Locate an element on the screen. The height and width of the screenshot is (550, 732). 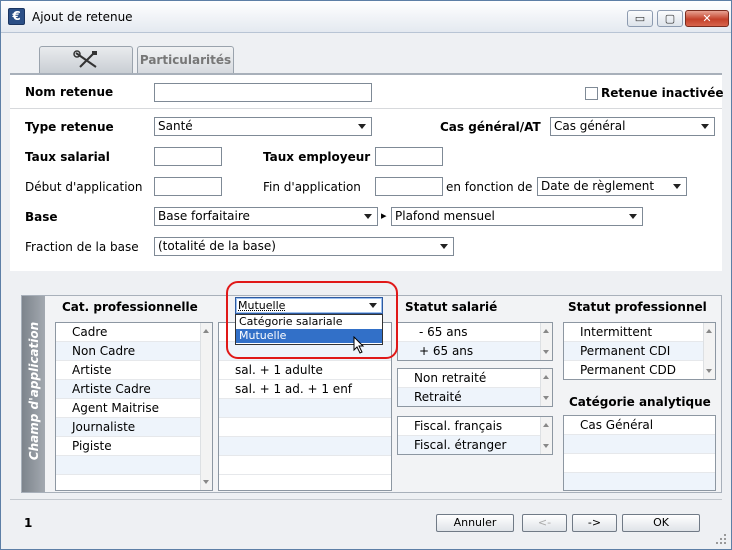
list-item: Fiscal. étranger is located at coordinates (475, 445).